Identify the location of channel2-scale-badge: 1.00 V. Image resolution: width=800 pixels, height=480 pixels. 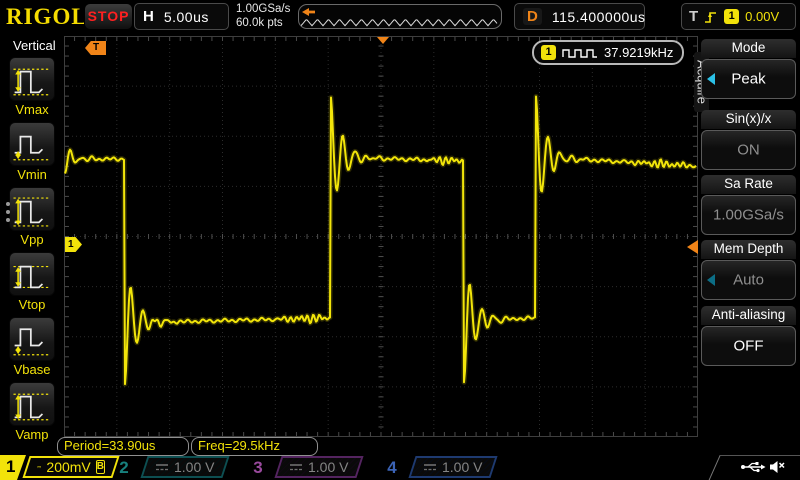
(185, 467).